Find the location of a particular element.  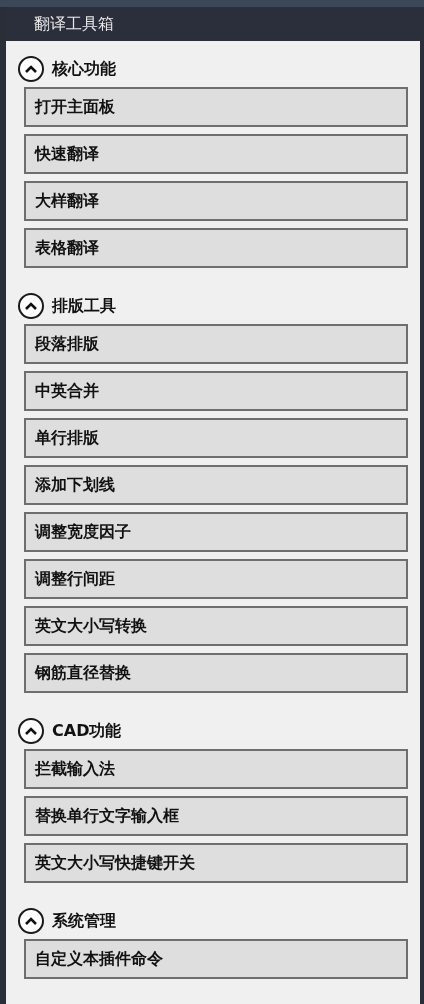

section-title: CAD功能 is located at coordinates (87, 731).